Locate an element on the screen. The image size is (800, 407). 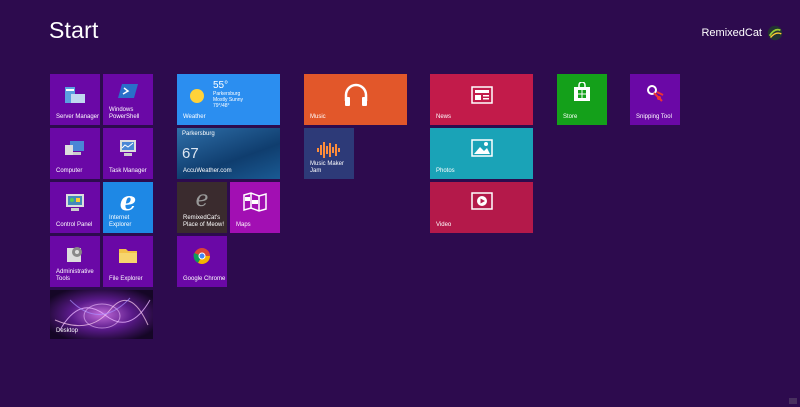
computer-icon is located at coordinates (75, 149).